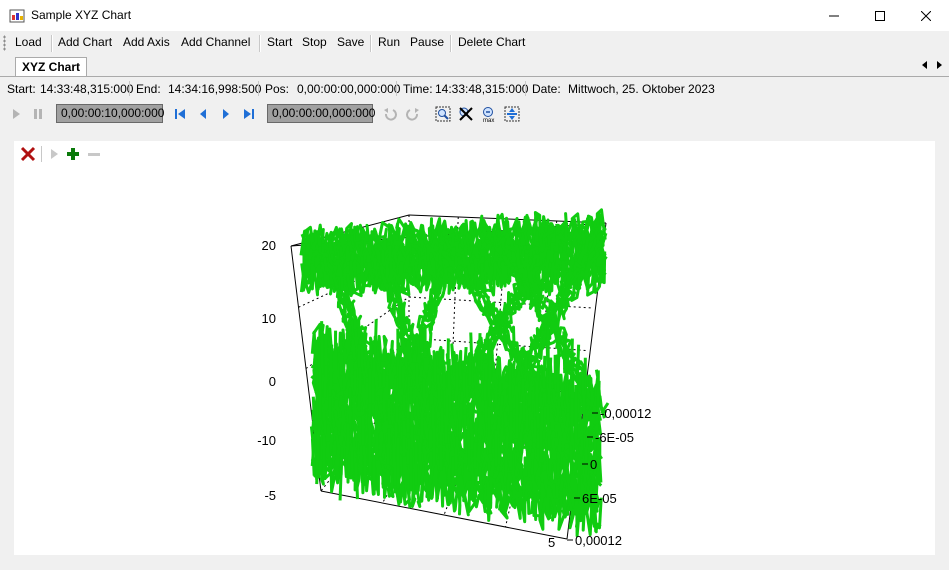  Describe the element at coordinates (625, 413) in the screenshot. I see `z-tick-label: -0,00012` at that location.